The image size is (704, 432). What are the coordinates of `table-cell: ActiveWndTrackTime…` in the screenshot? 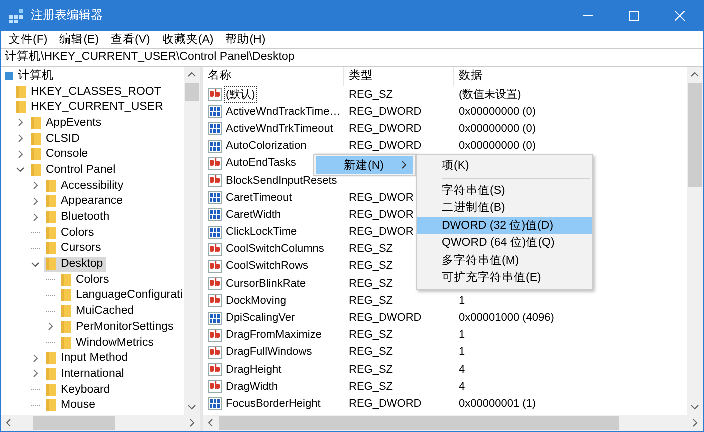 It's located at (283, 111).